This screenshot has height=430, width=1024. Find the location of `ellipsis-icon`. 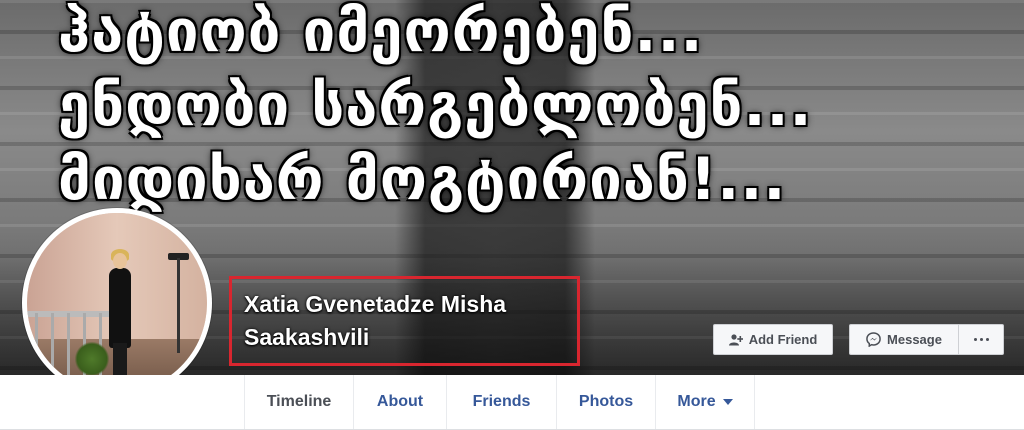

ellipsis-icon is located at coordinates (981, 339).